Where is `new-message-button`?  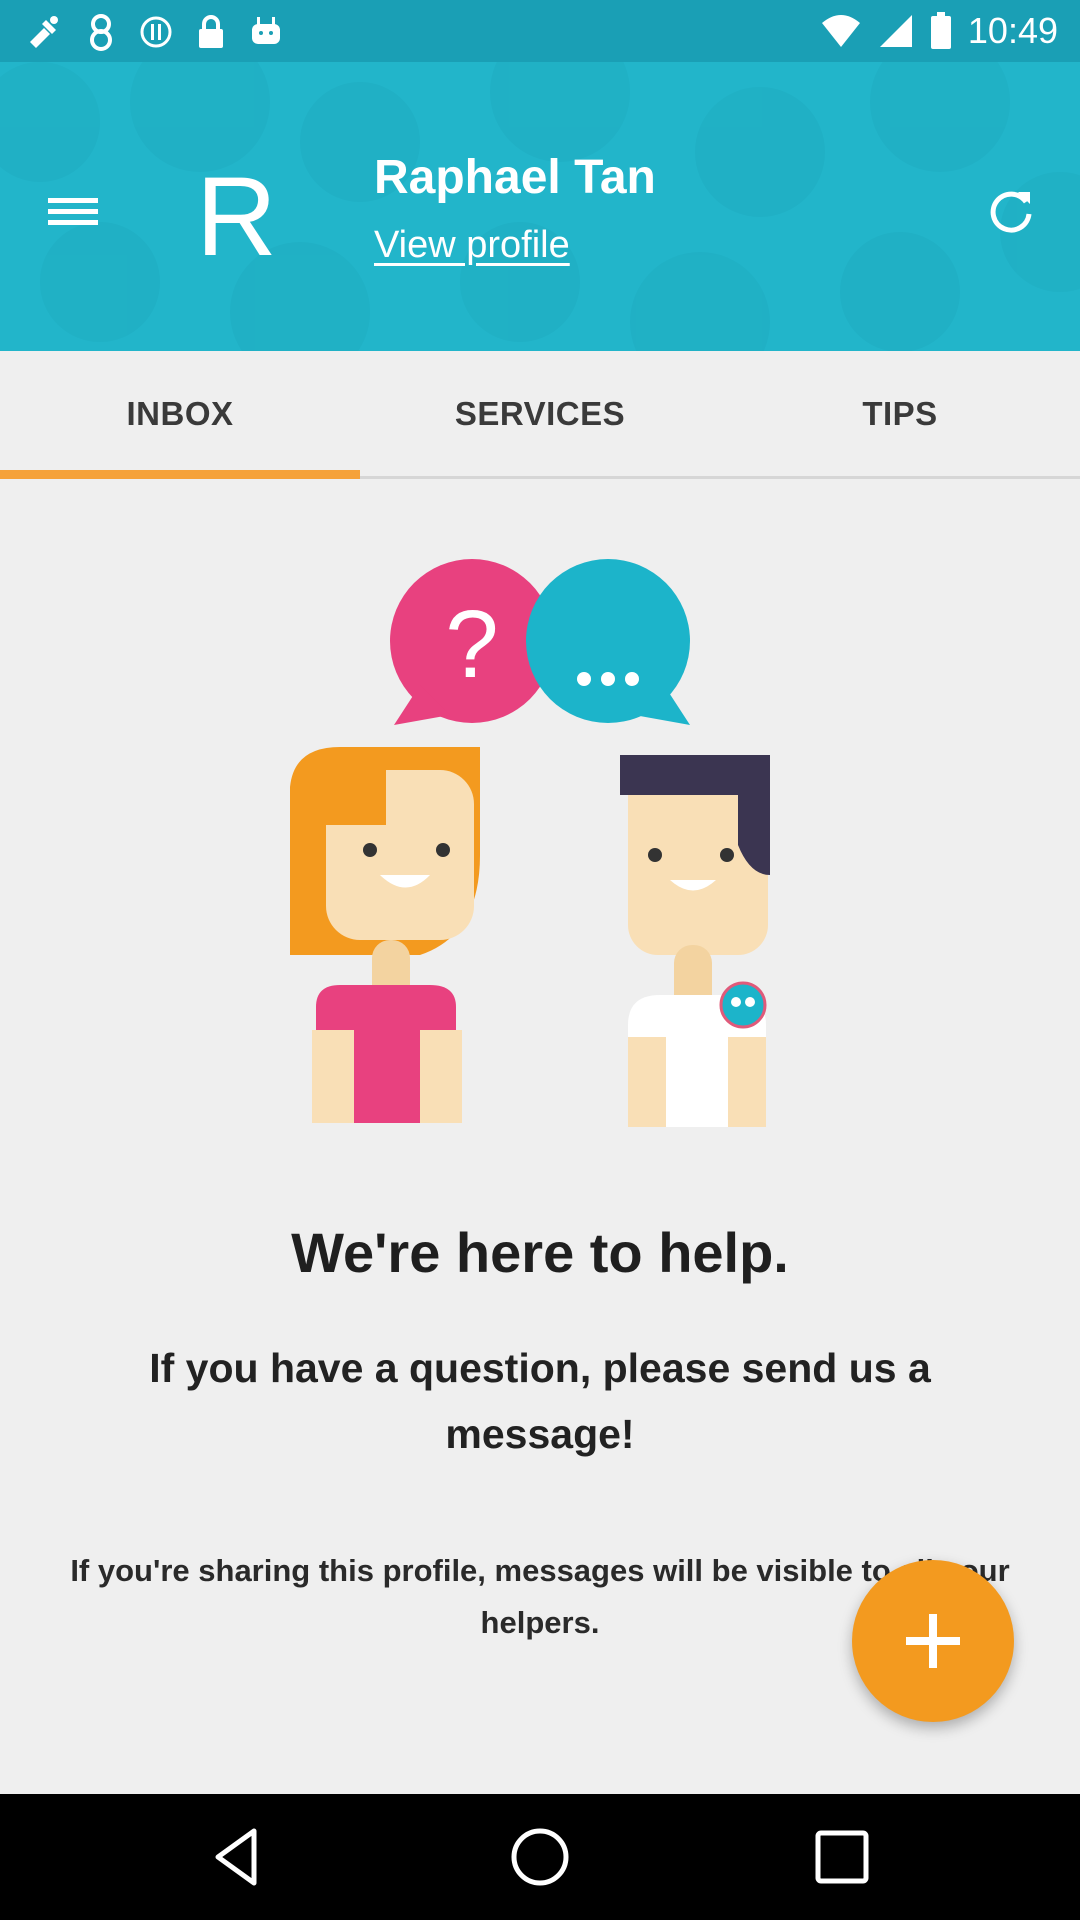 new-message-button is located at coordinates (933, 1641).